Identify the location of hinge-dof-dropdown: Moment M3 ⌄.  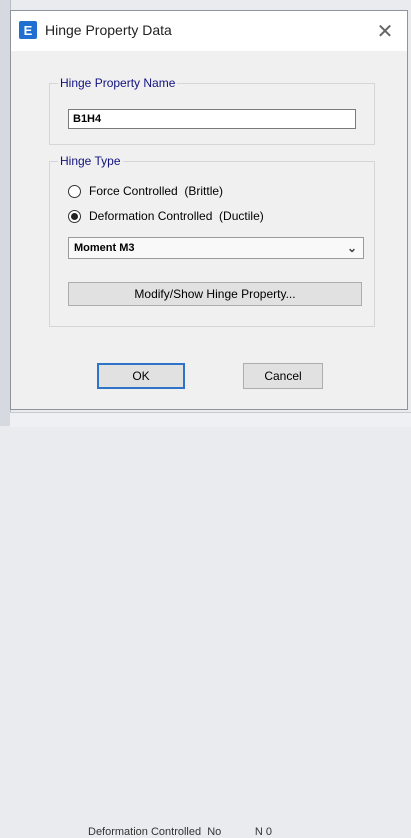
(216, 248).